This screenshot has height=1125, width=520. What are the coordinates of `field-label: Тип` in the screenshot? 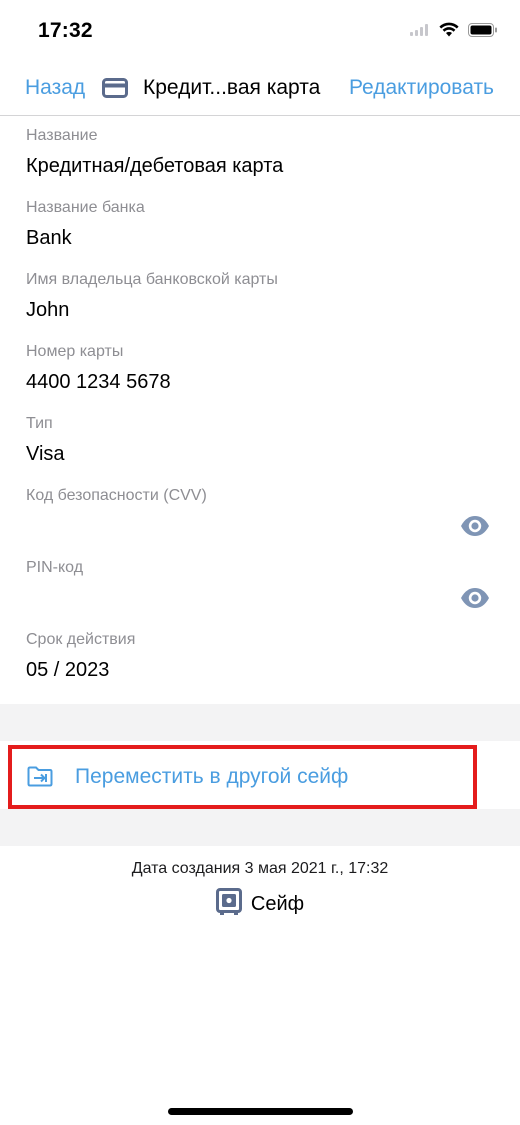 It's located at (39, 423).